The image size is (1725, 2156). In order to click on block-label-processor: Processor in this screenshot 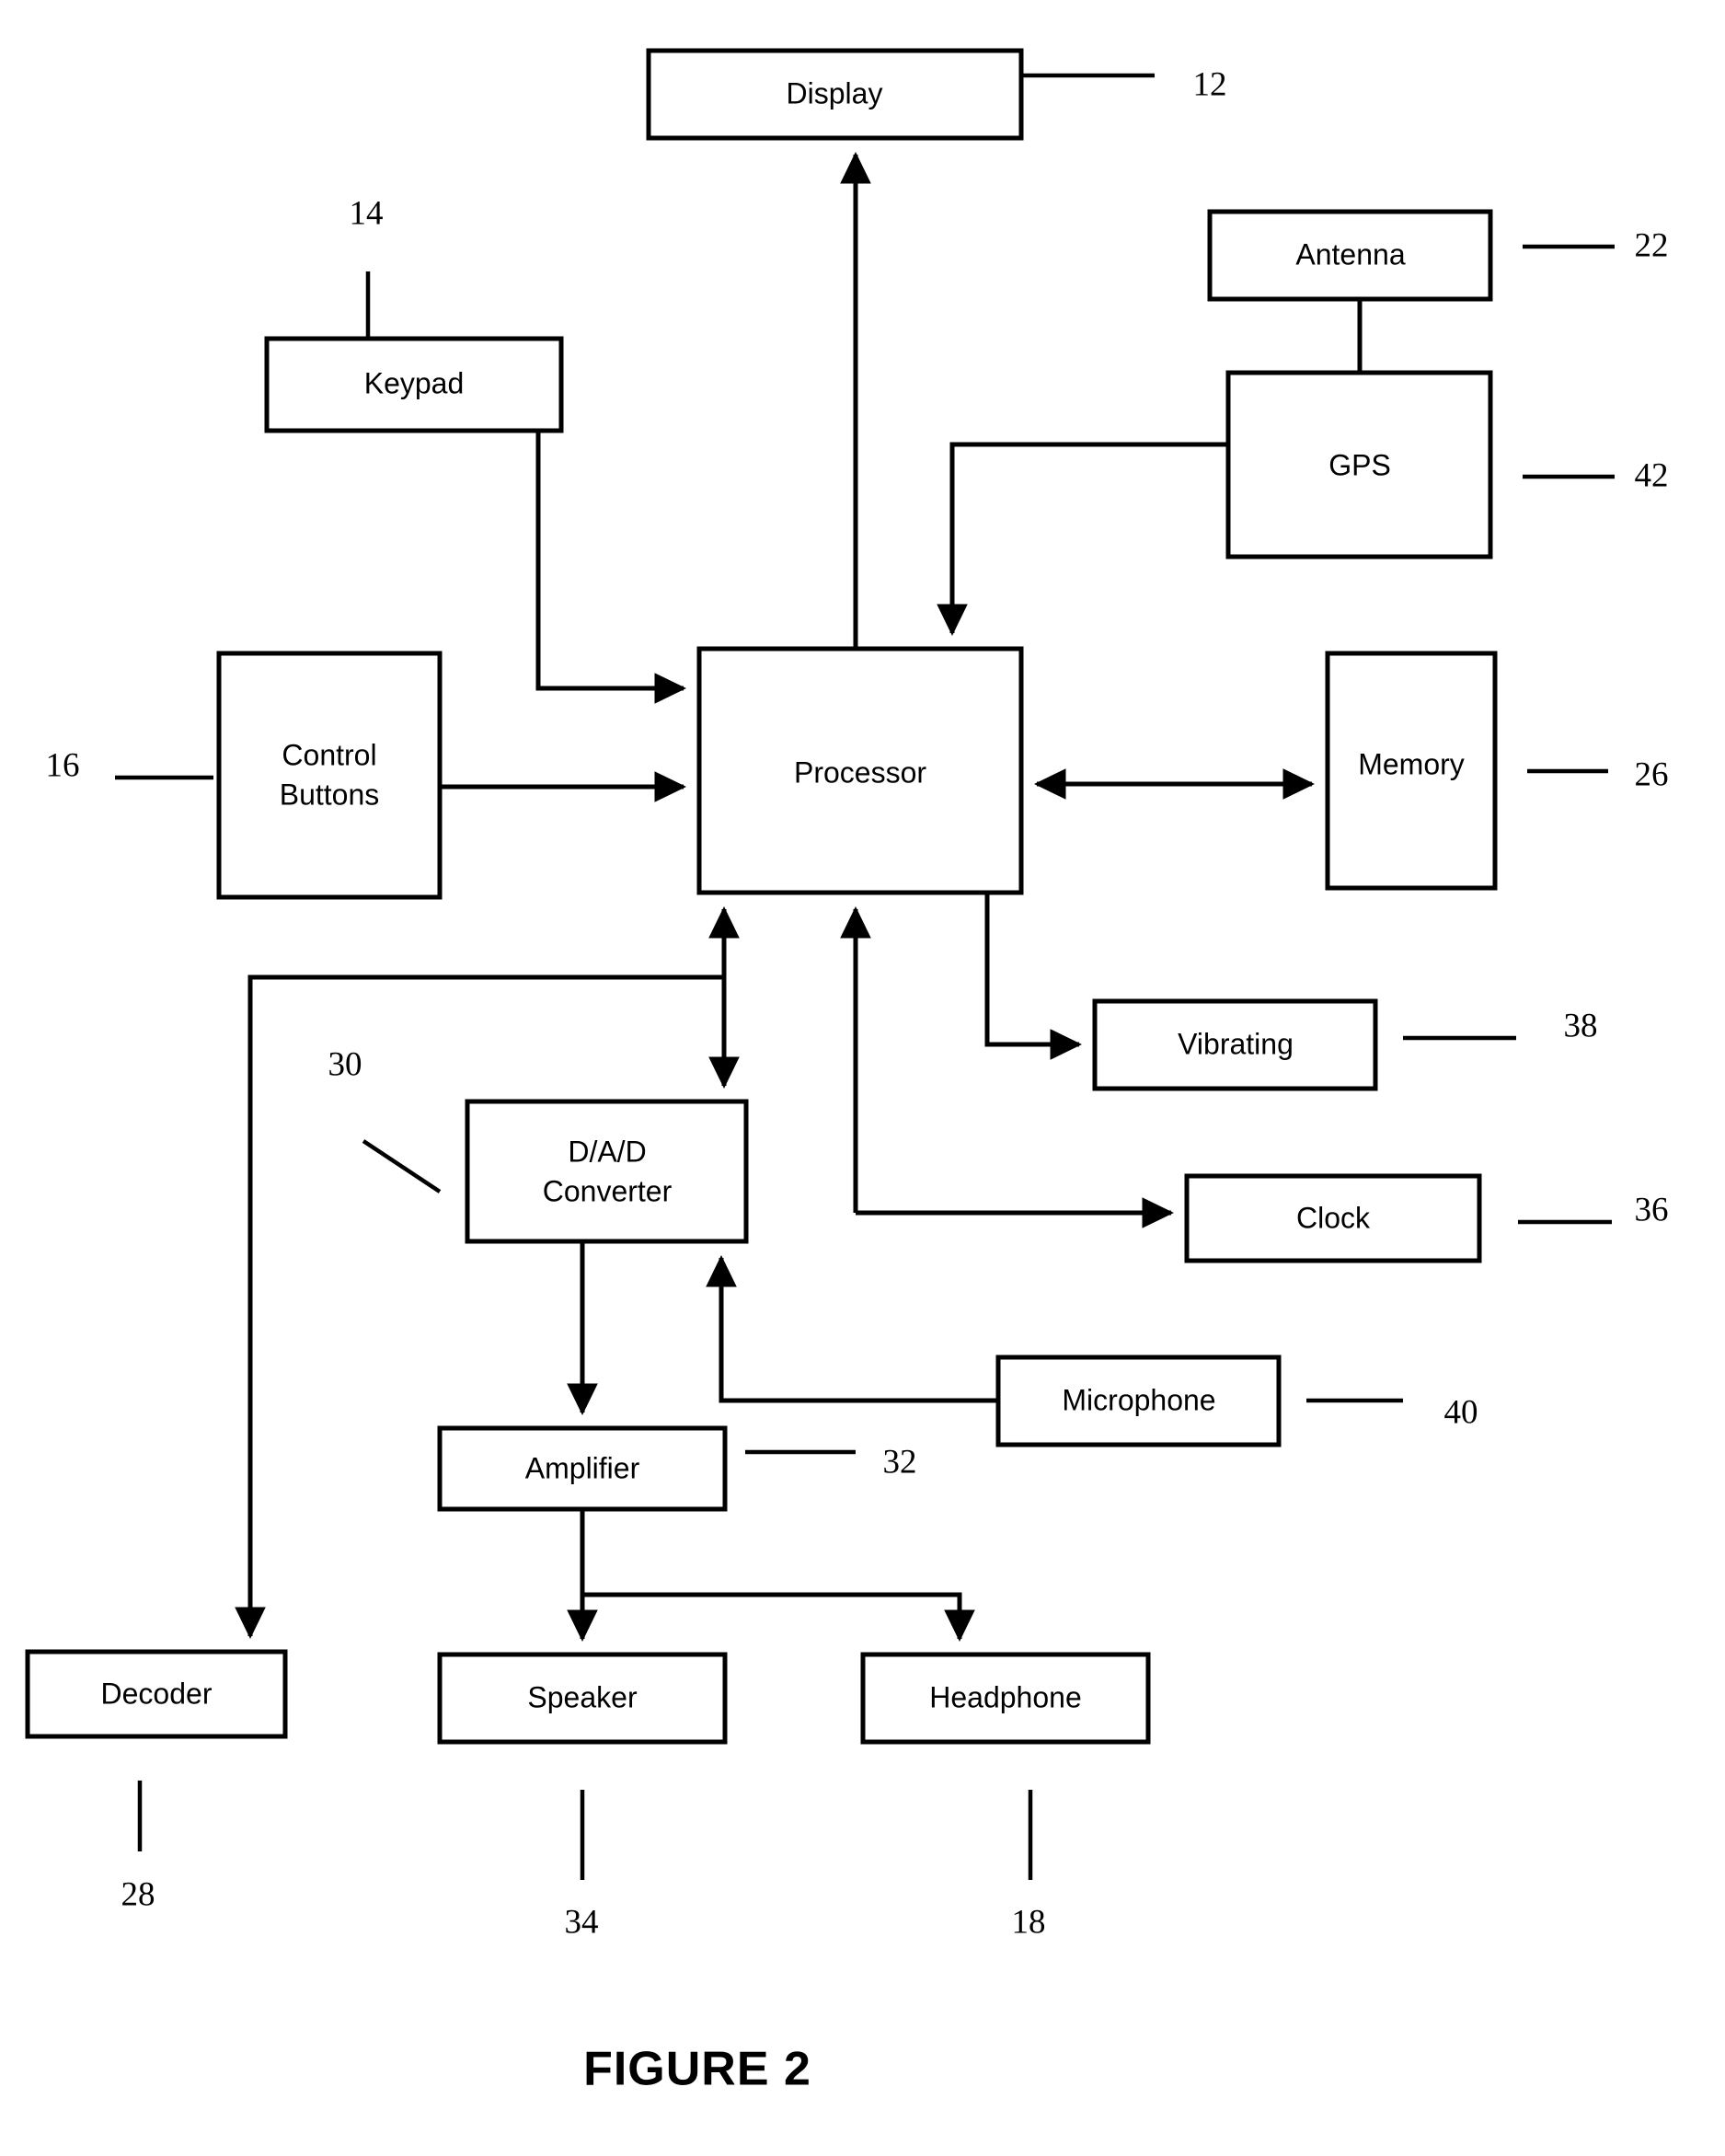, I will do `click(860, 772)`.